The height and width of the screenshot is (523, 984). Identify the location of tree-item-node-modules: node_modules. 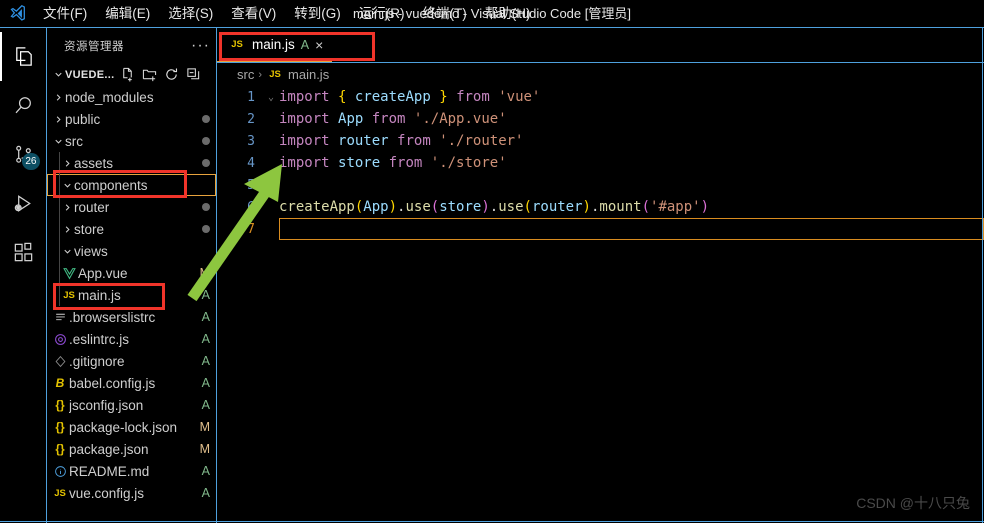
(131, 97).